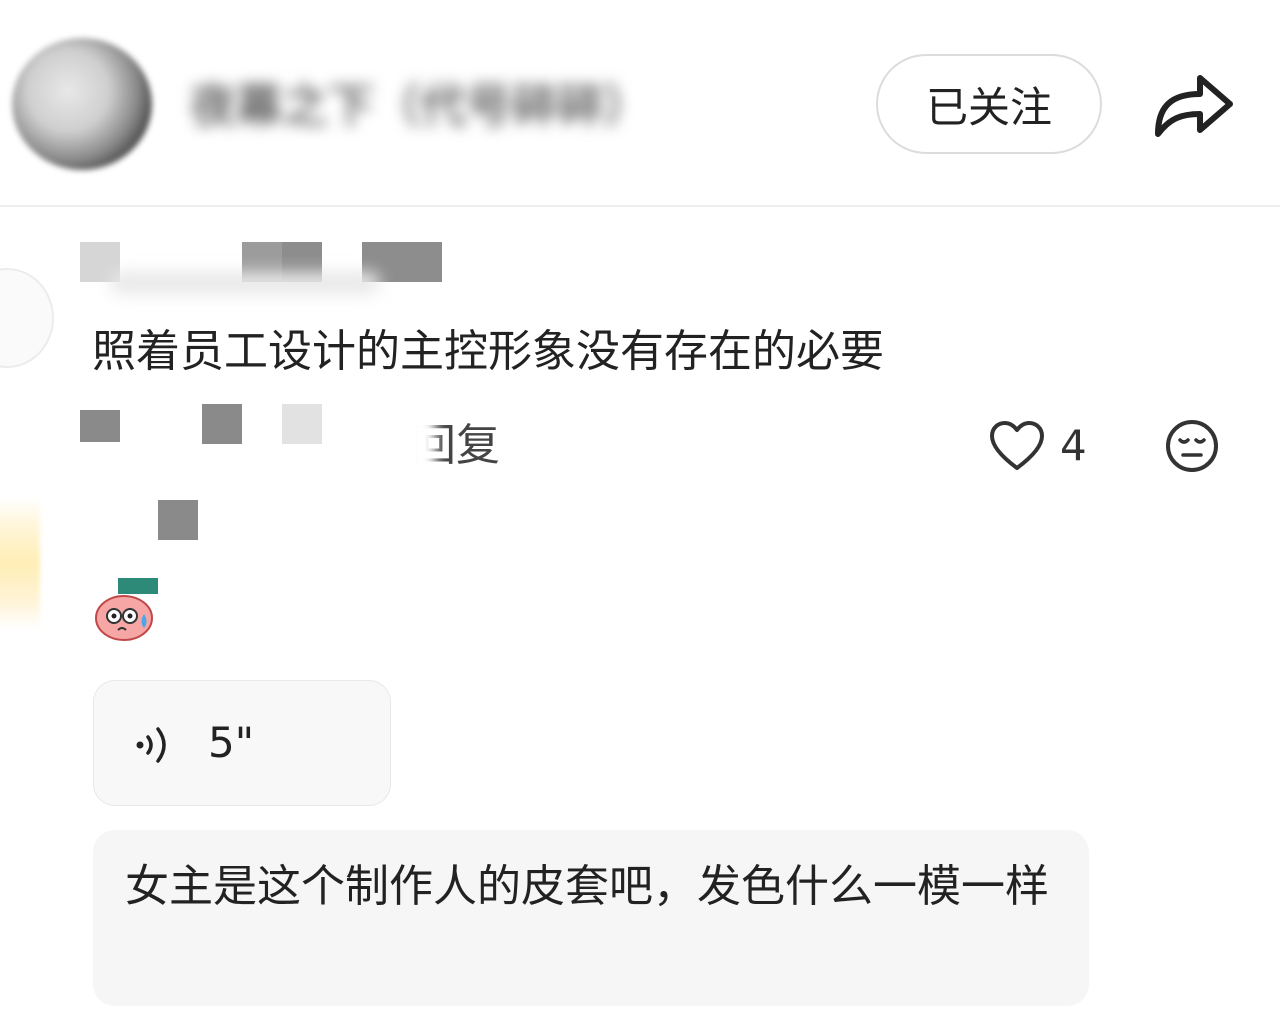 The image size is (1280, 1035). What do you see at coordinates (591, 918) in the screenshot?
I see `reply-preview: 女主是这个制作人的皮套吧，发色什么一模一样` at bounding box center [591, 918].